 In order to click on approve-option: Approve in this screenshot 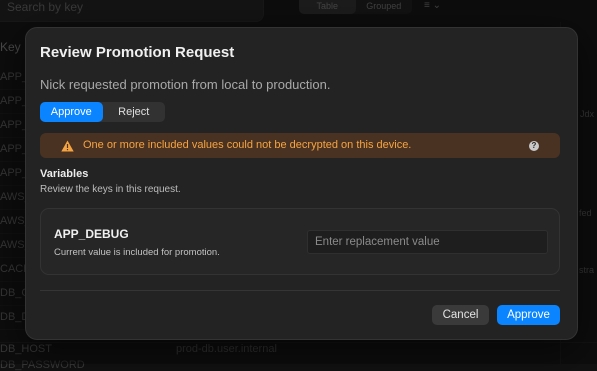, I will do `click(71, 112)`.